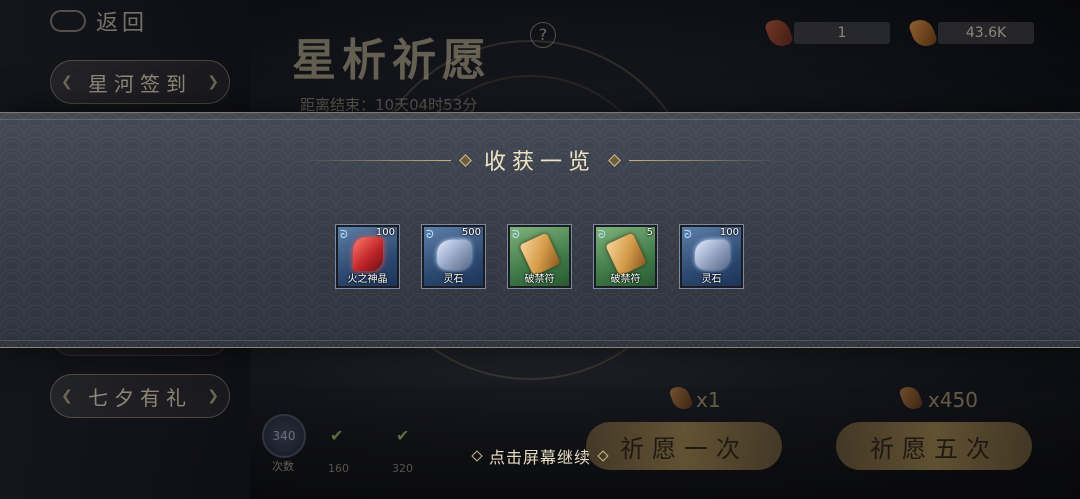 The image size is (1080, 499). I want to click on fire-crystal-icon, so click(367, 253).